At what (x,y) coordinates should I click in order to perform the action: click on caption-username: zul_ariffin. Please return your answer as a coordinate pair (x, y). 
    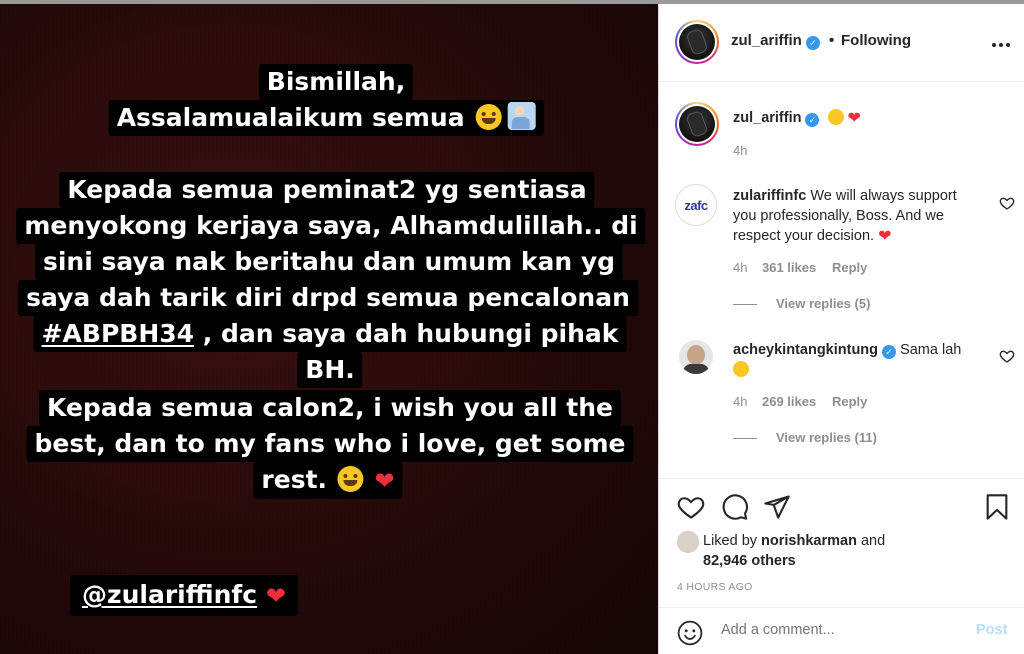
    Looking at the image, I should click on (767, 118).